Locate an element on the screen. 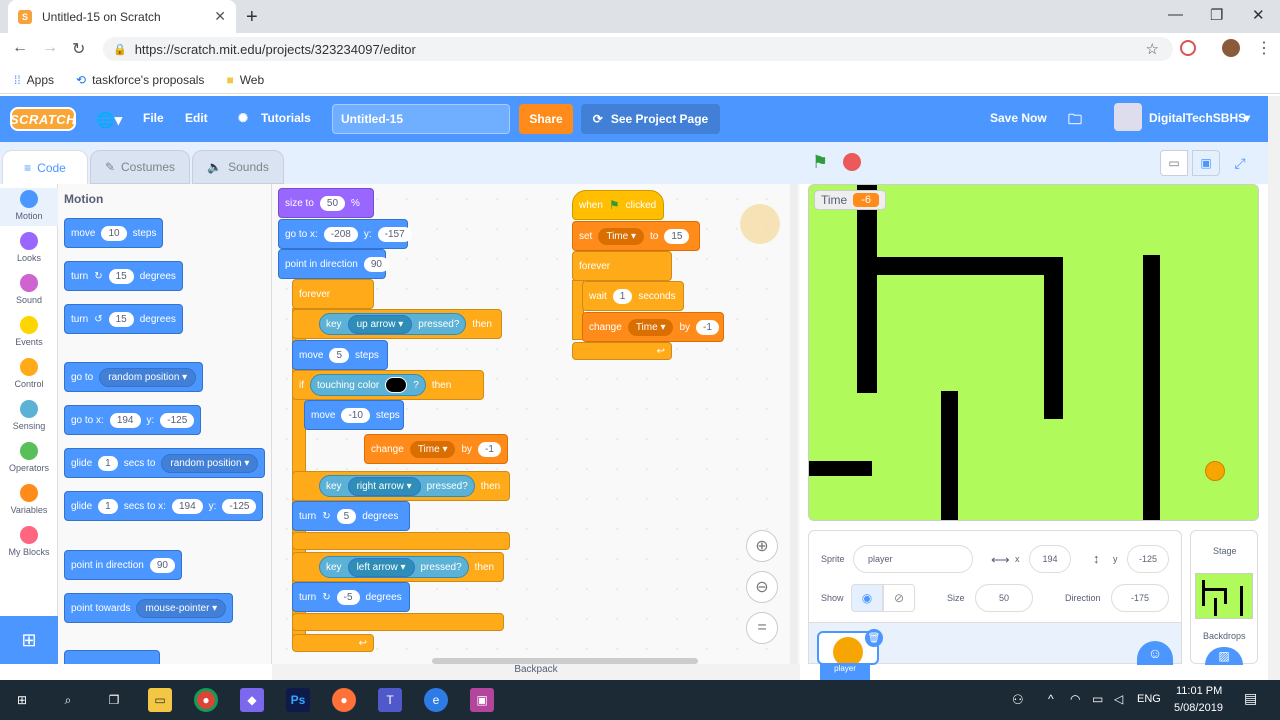 The width and height of the screenshot is (1280, 720). if-up-block: key up arrow ▾ pressed? then is located at coordinates (397, 324).